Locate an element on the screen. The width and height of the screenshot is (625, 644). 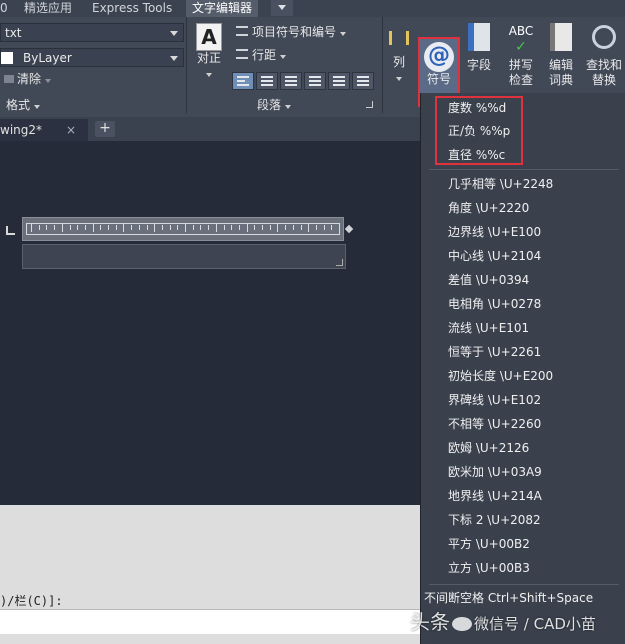
menu-item: 立方 \U+00B3 is located at coordinates (489, 568).